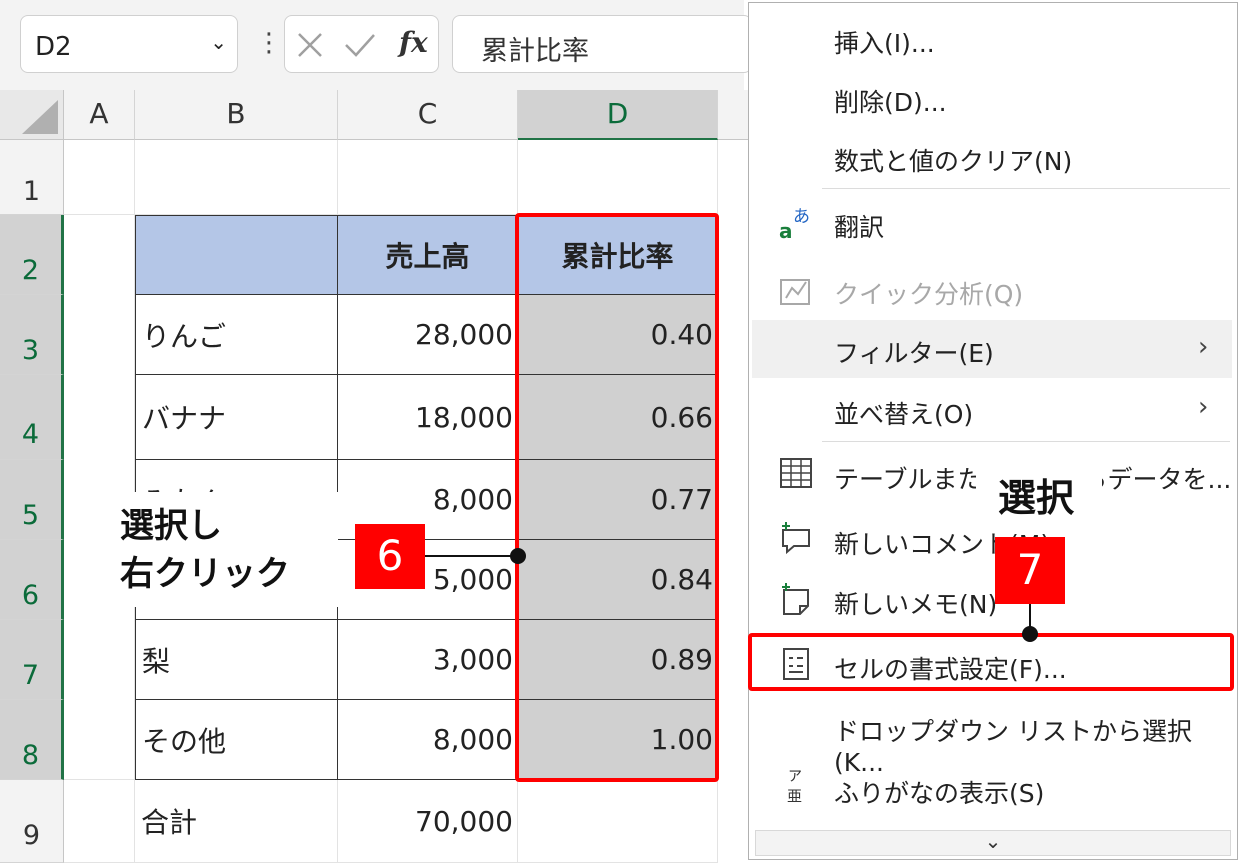 This screenshot has width=1240, height=863. Describe the element at coordinates (236, 335) in the screenshot. I see `table-row-name: りんご` at that location.